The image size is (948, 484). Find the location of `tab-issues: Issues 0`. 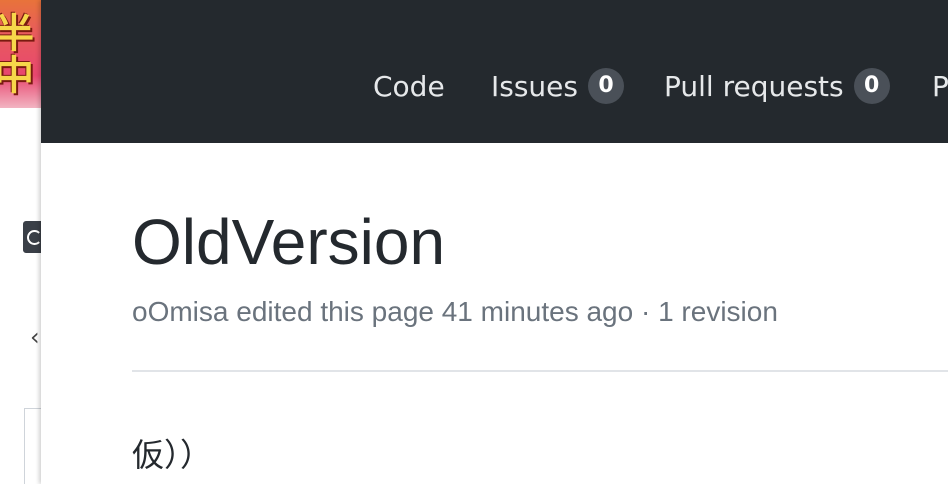

tab-issues: Issues 0 is located at coordinates (557, 86).